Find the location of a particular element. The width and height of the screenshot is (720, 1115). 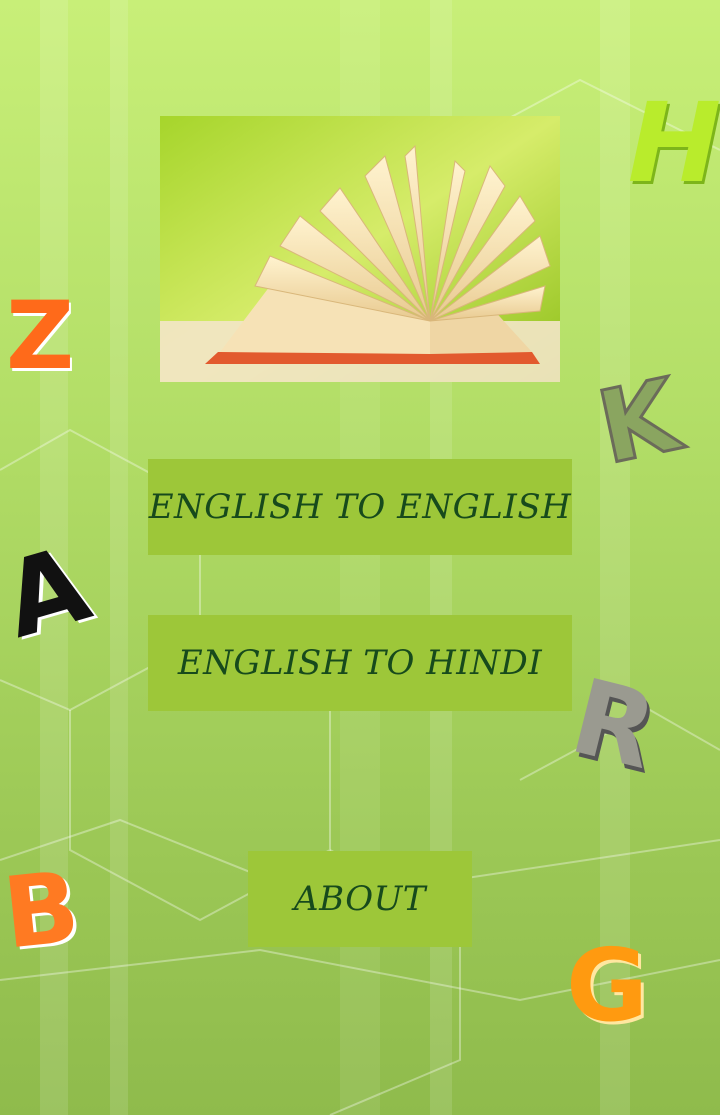

letter-z-decoration: Z is located at coordinates (40, 336).